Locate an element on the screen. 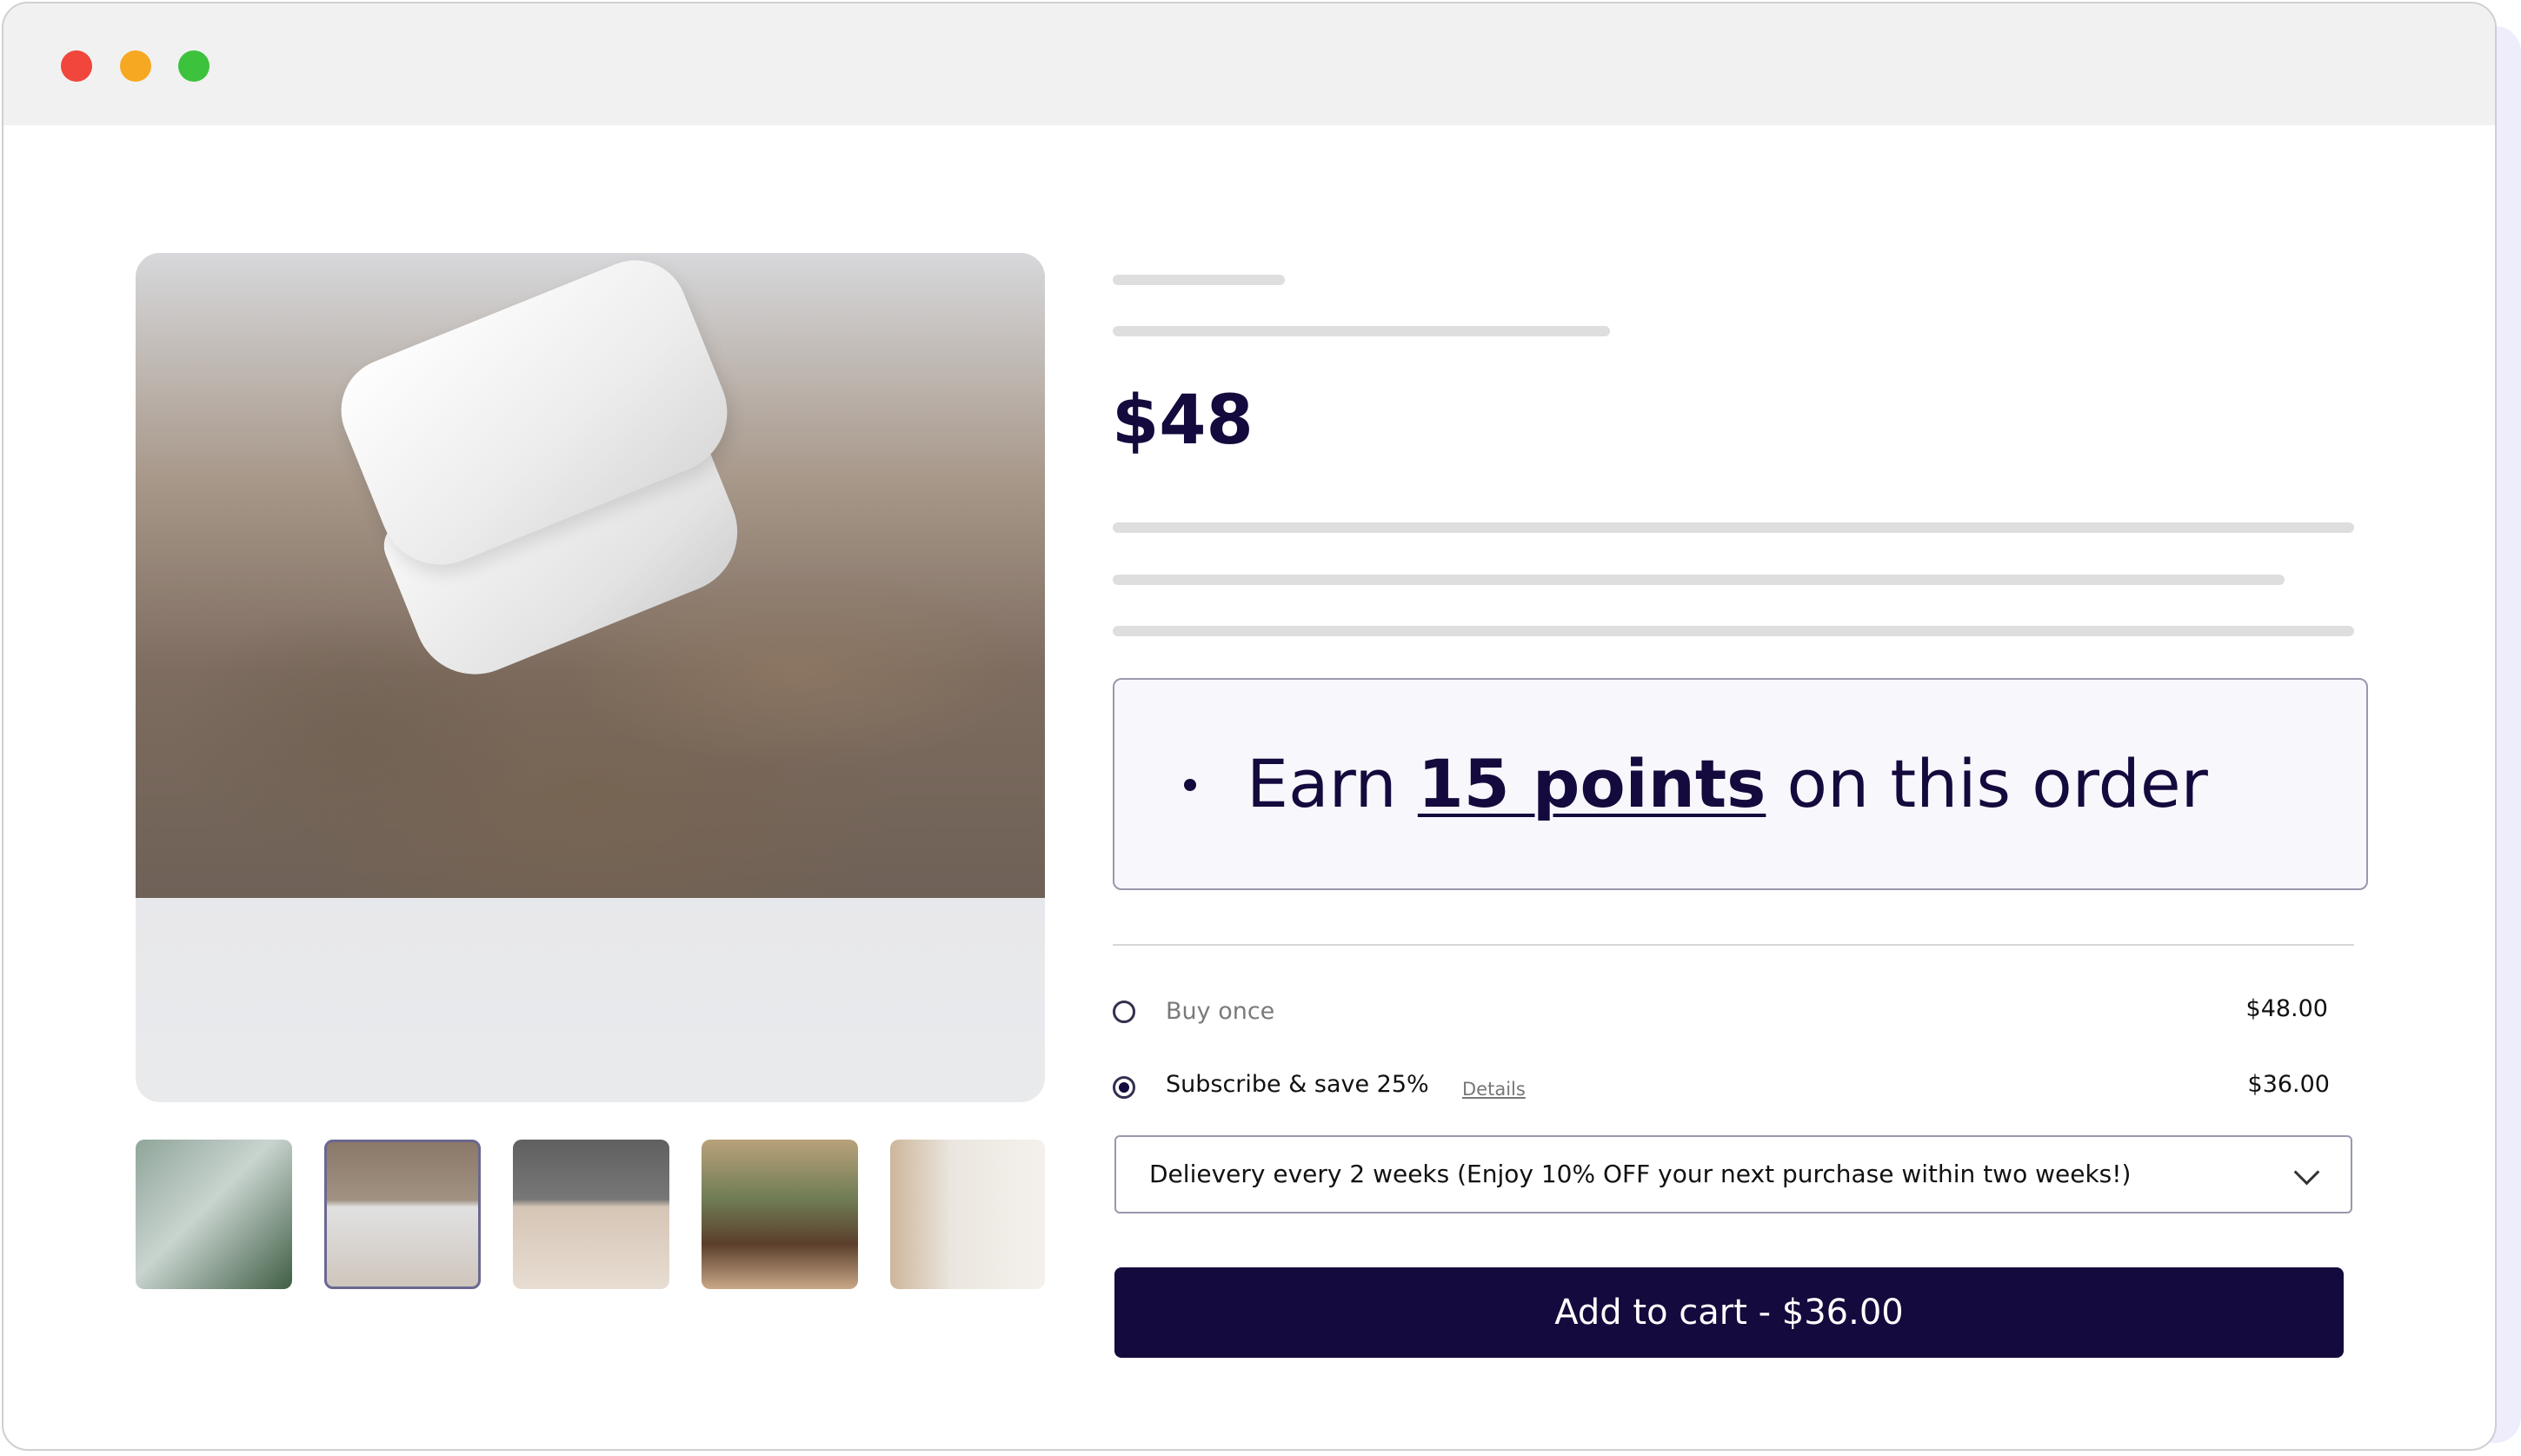 This screenshot has width=2521, height=1456. minimize-window-button is located at coordinates (136, 66).